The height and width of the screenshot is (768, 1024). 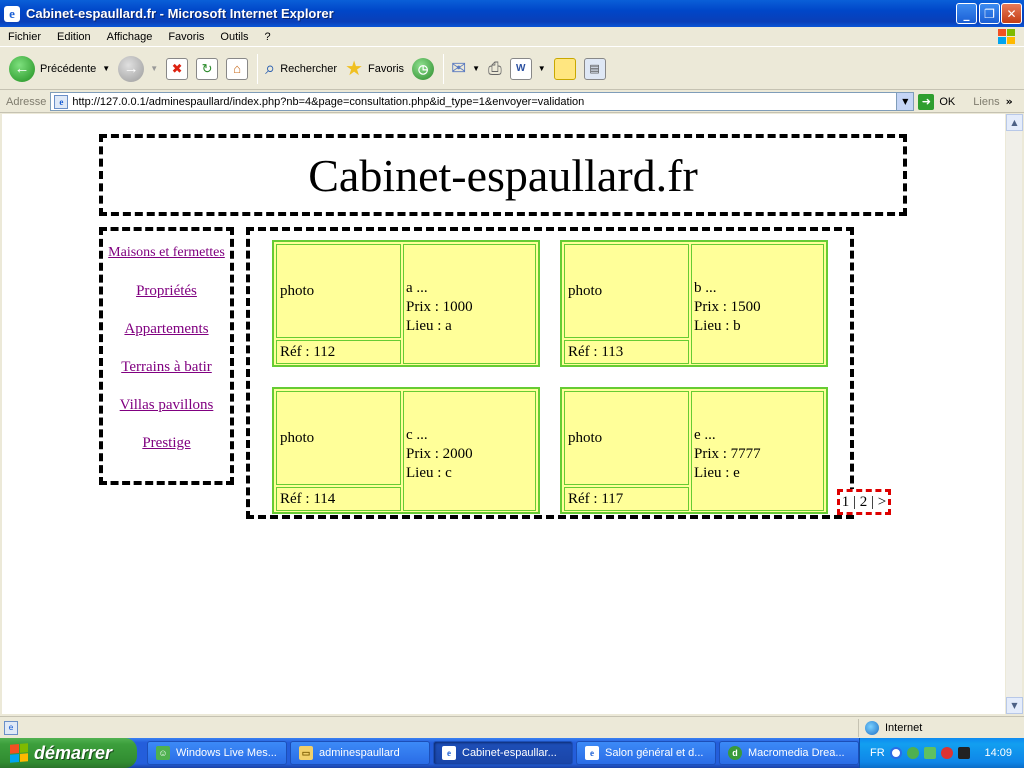 I want to click on note-icon, so click(x=564, y=68).